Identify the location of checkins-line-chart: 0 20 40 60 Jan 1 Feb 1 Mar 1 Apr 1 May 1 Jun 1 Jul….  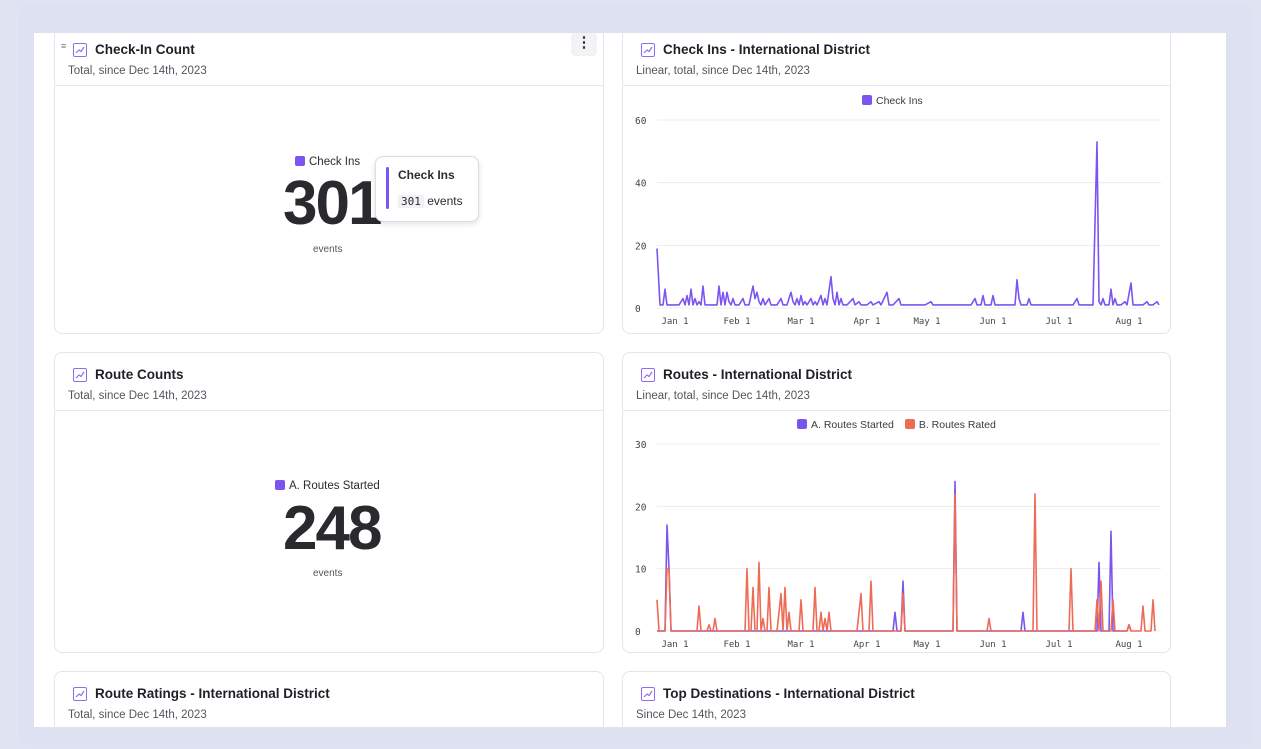
(897, 212).